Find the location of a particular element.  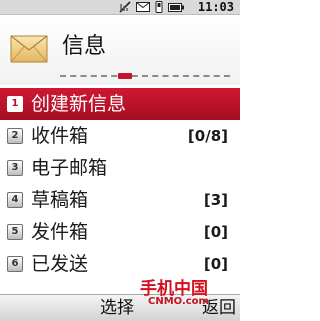

battery-icon is located at coordinates (176, 7).